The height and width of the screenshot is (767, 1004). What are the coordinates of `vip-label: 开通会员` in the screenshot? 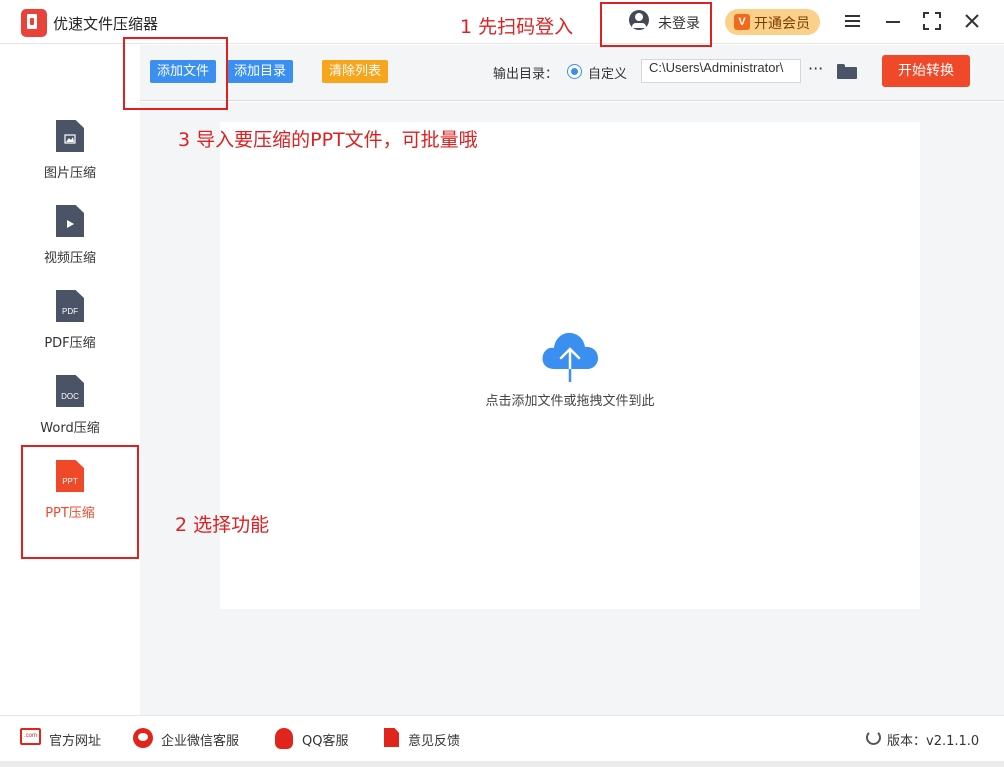 It's located at (782, 24).